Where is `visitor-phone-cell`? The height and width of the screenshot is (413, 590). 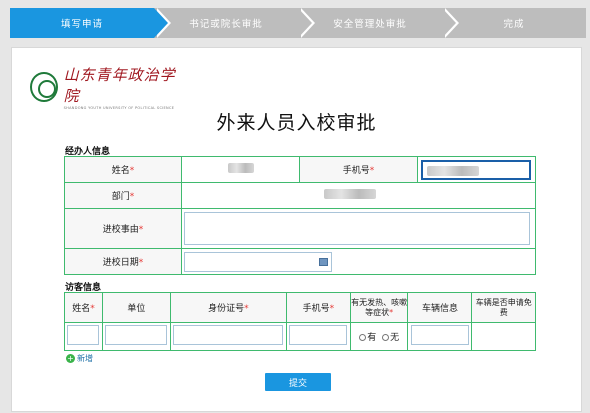 visitor-phone-cell is located at coordinates (318, 336).